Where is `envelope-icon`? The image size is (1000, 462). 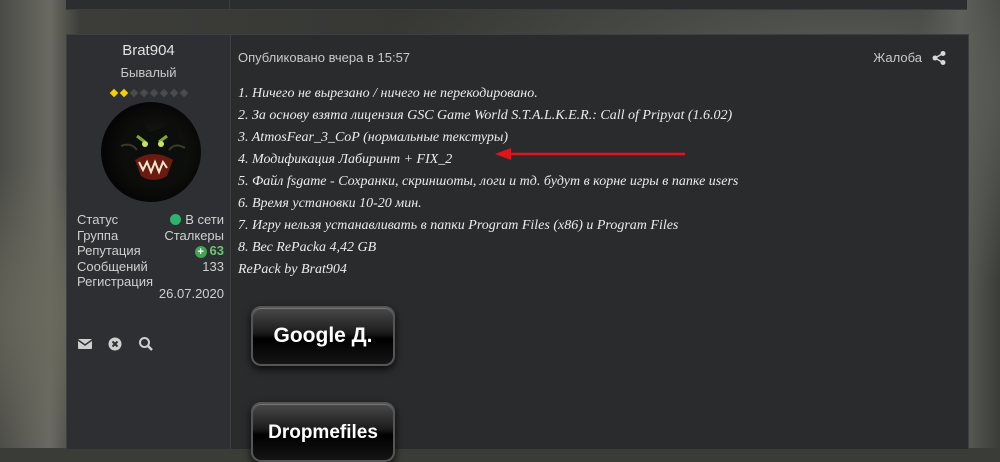 envelope-icon is located at coordinates (85, 344).